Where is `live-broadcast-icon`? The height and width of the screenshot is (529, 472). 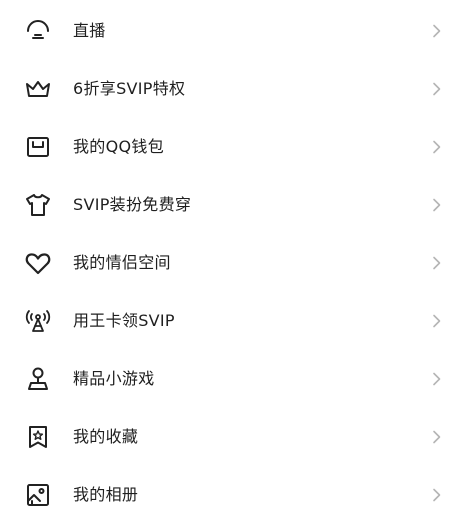
live-broadcast-icon is located at coordinates (38, 31).